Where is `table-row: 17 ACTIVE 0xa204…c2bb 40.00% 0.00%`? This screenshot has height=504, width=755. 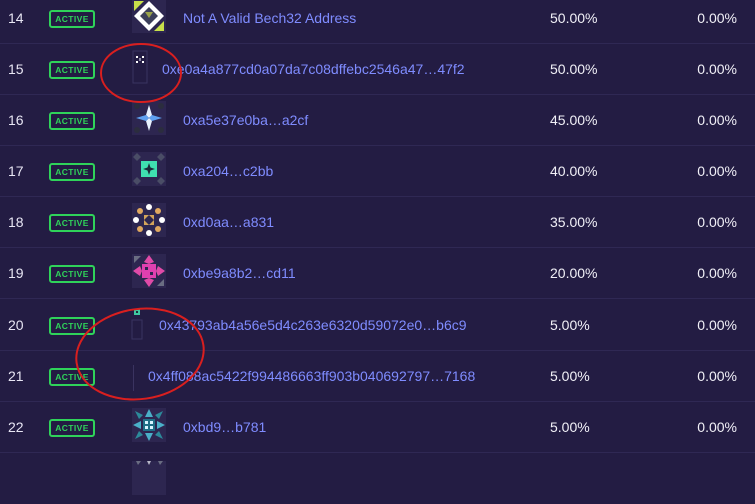 table-row: 17 ACTIVE 0xa204…c2bb 40.00% 0.00% is located at coordinates (377, 171).